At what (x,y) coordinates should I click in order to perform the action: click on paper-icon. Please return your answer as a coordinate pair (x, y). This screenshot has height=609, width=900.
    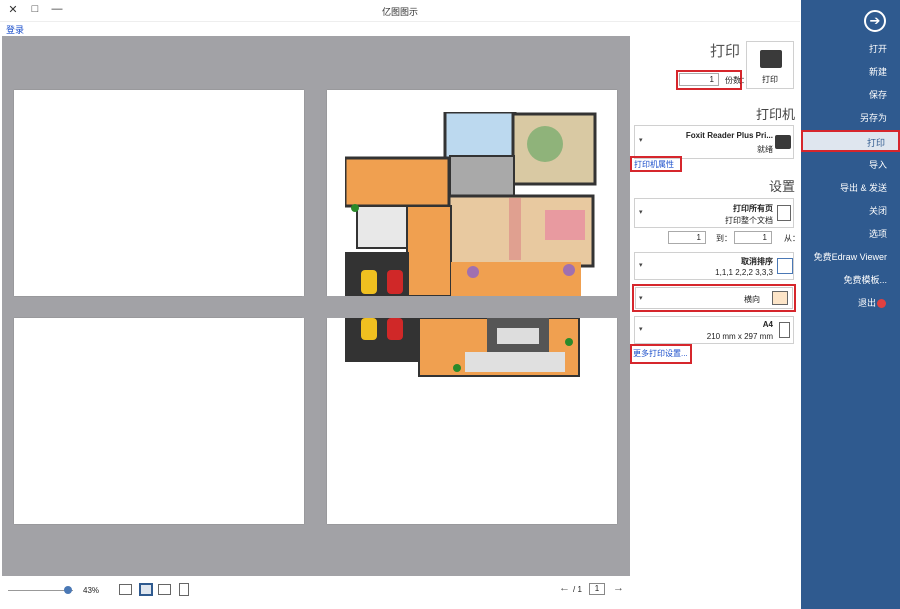
    Looking at the image, I should click on (784, 330).